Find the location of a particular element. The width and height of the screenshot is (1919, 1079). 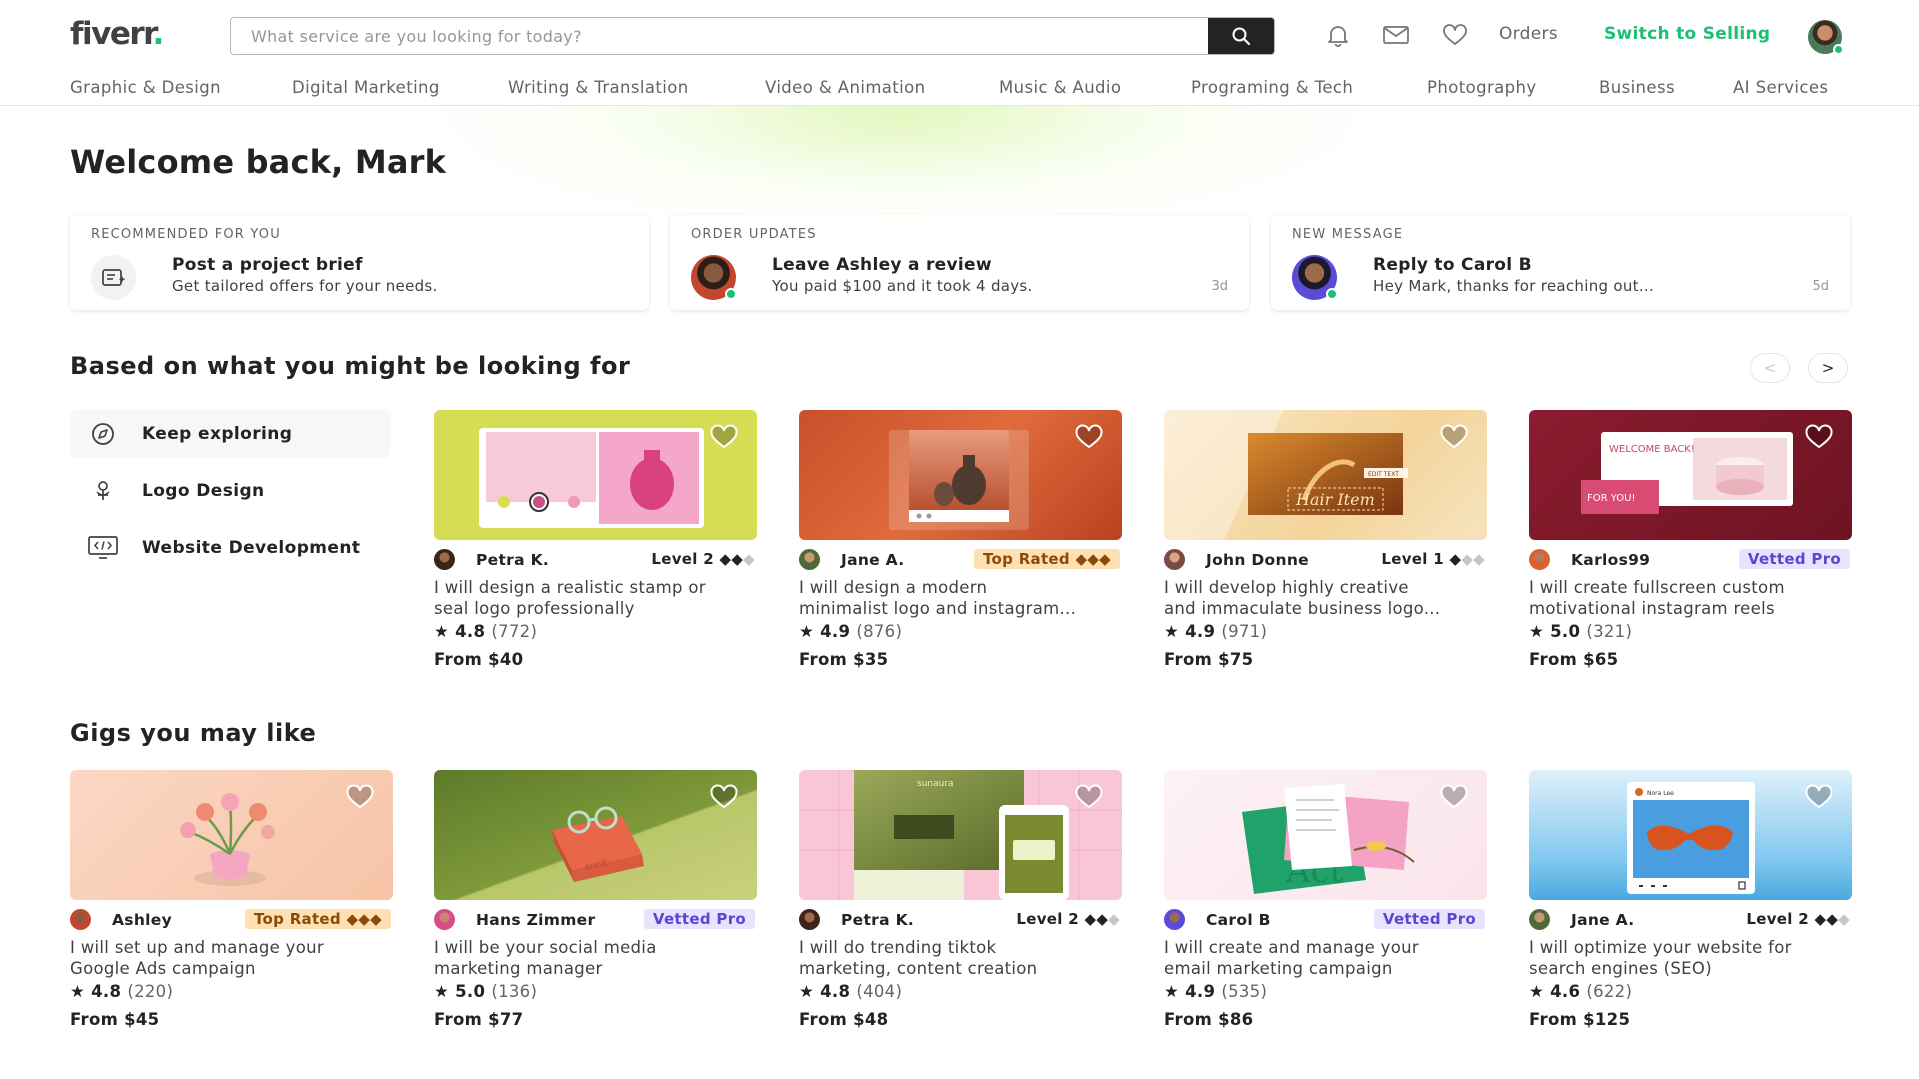

top-rated-badge: Top Rated ◆◆◆ is located at coordinates (1046, 559).